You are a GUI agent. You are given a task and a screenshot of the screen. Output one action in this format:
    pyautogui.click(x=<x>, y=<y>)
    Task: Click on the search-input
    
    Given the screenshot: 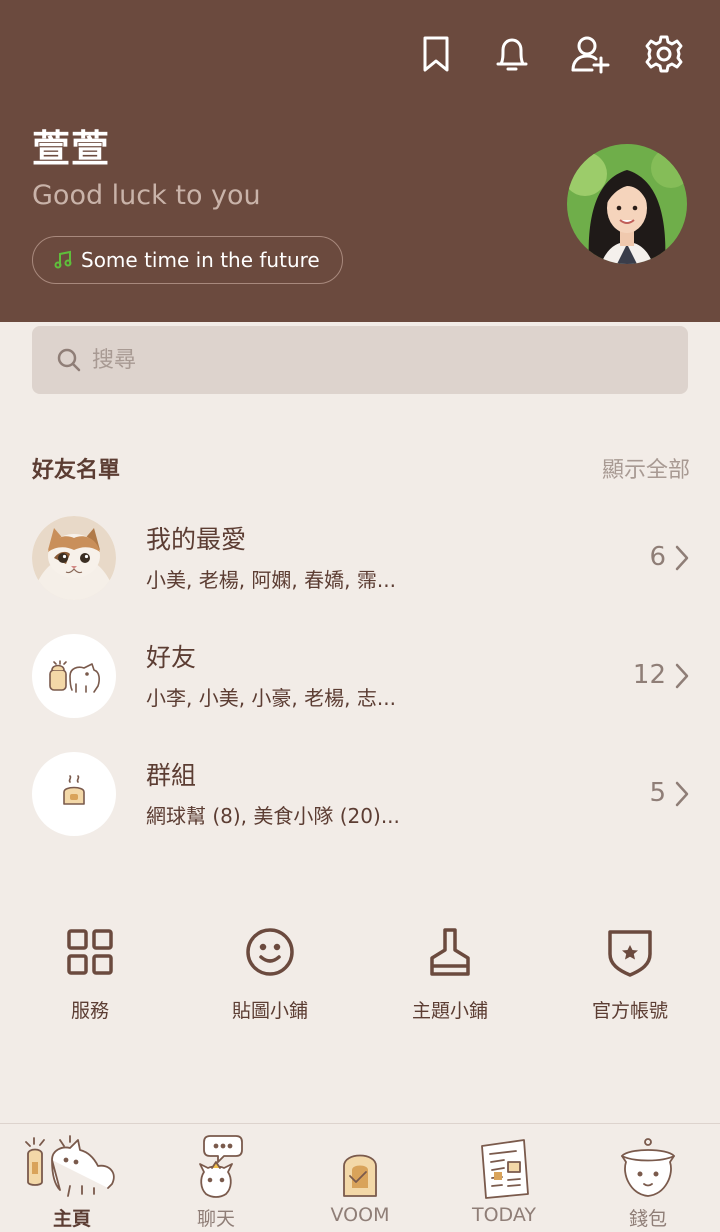 What is the action you would take?
    pyautogui.click(x=372, y=360)
    